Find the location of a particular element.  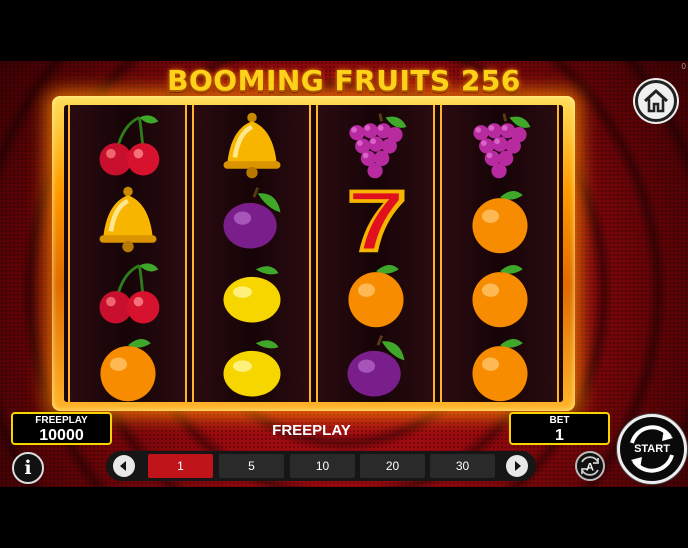

bottom-bar is located at coordinates (344, 517).